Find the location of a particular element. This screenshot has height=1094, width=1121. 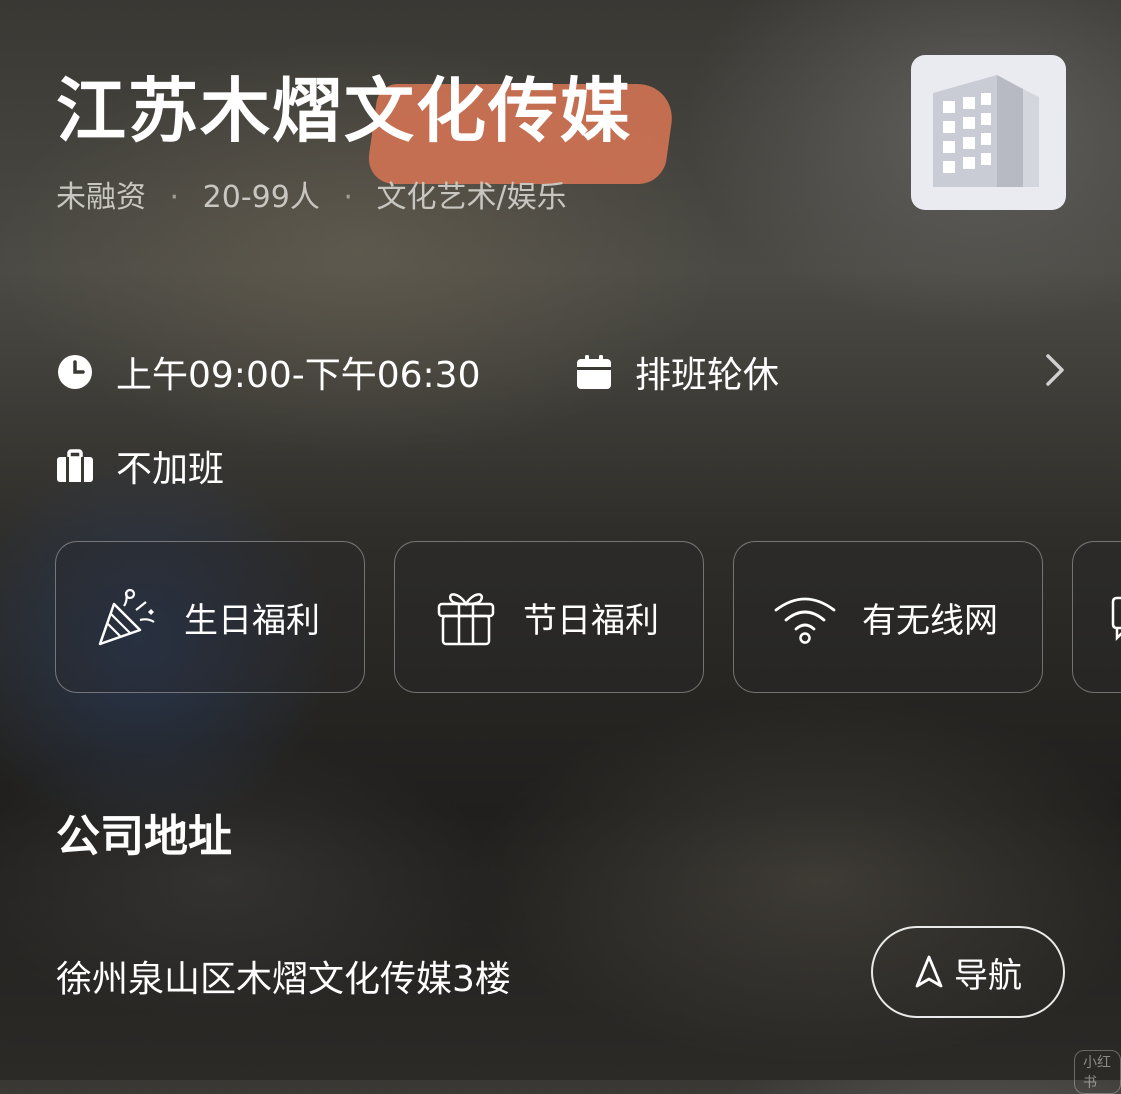

overtime-policy: 不加班 is located at coordinates (170, 469).